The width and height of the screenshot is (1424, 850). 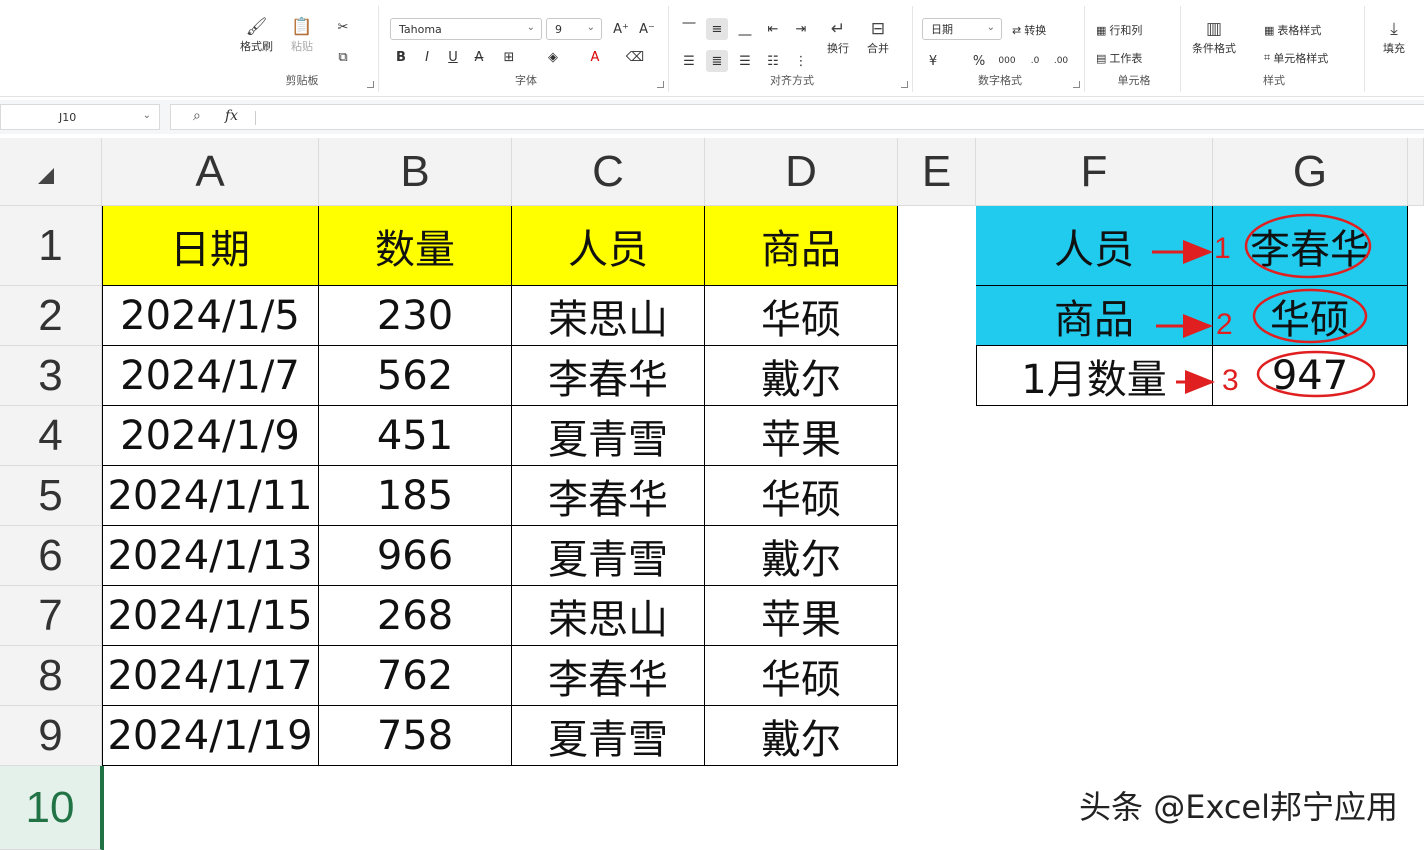 I want to click on table-cell: 2024/1/17, so click(x=210, y=676).